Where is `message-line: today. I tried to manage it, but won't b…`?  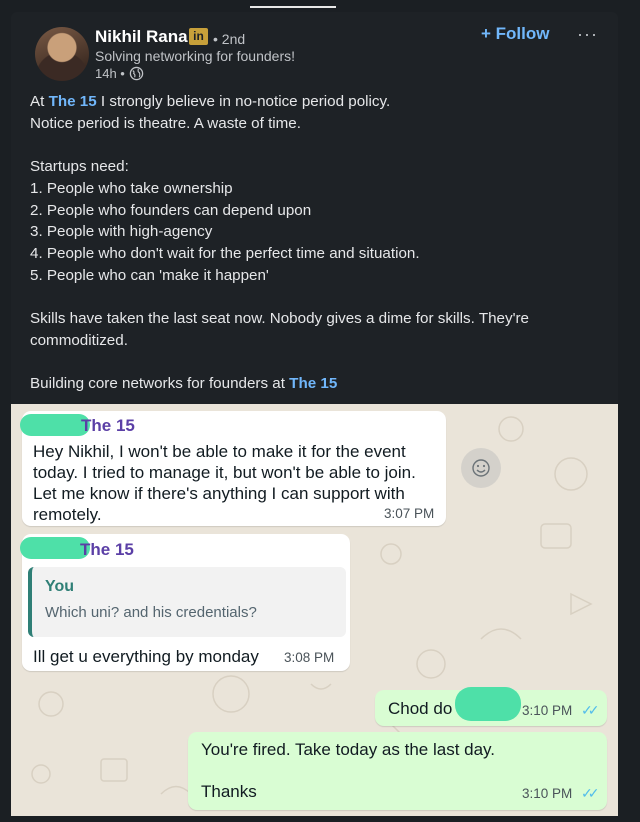
message-line: today. I tried to manage it, but won't b… is located at coordinates (224, 472).